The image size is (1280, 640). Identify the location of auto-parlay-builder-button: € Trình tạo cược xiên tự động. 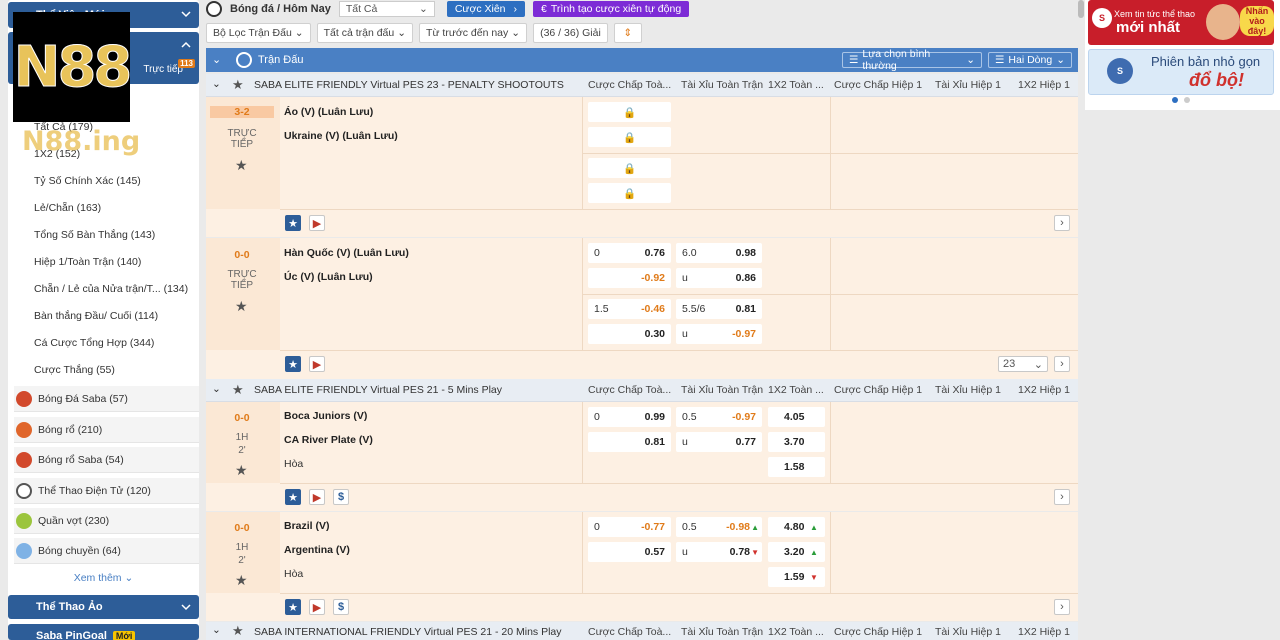
(611, 9).